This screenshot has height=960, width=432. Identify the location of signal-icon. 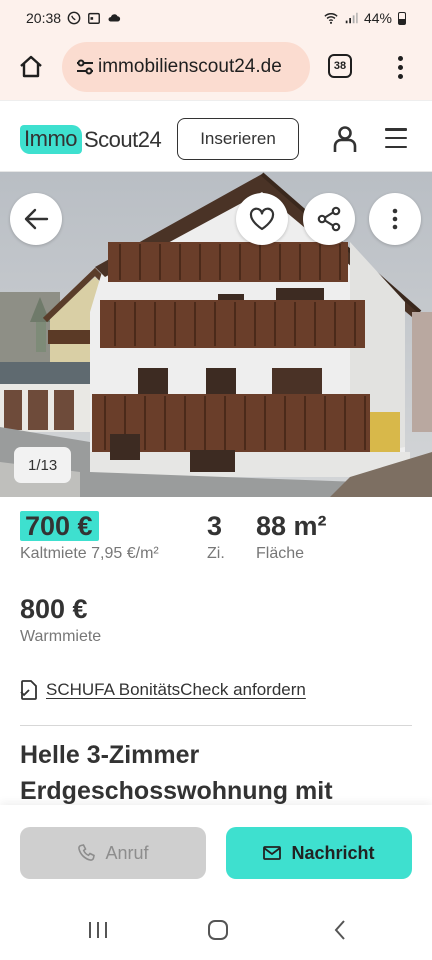
(351, 18).